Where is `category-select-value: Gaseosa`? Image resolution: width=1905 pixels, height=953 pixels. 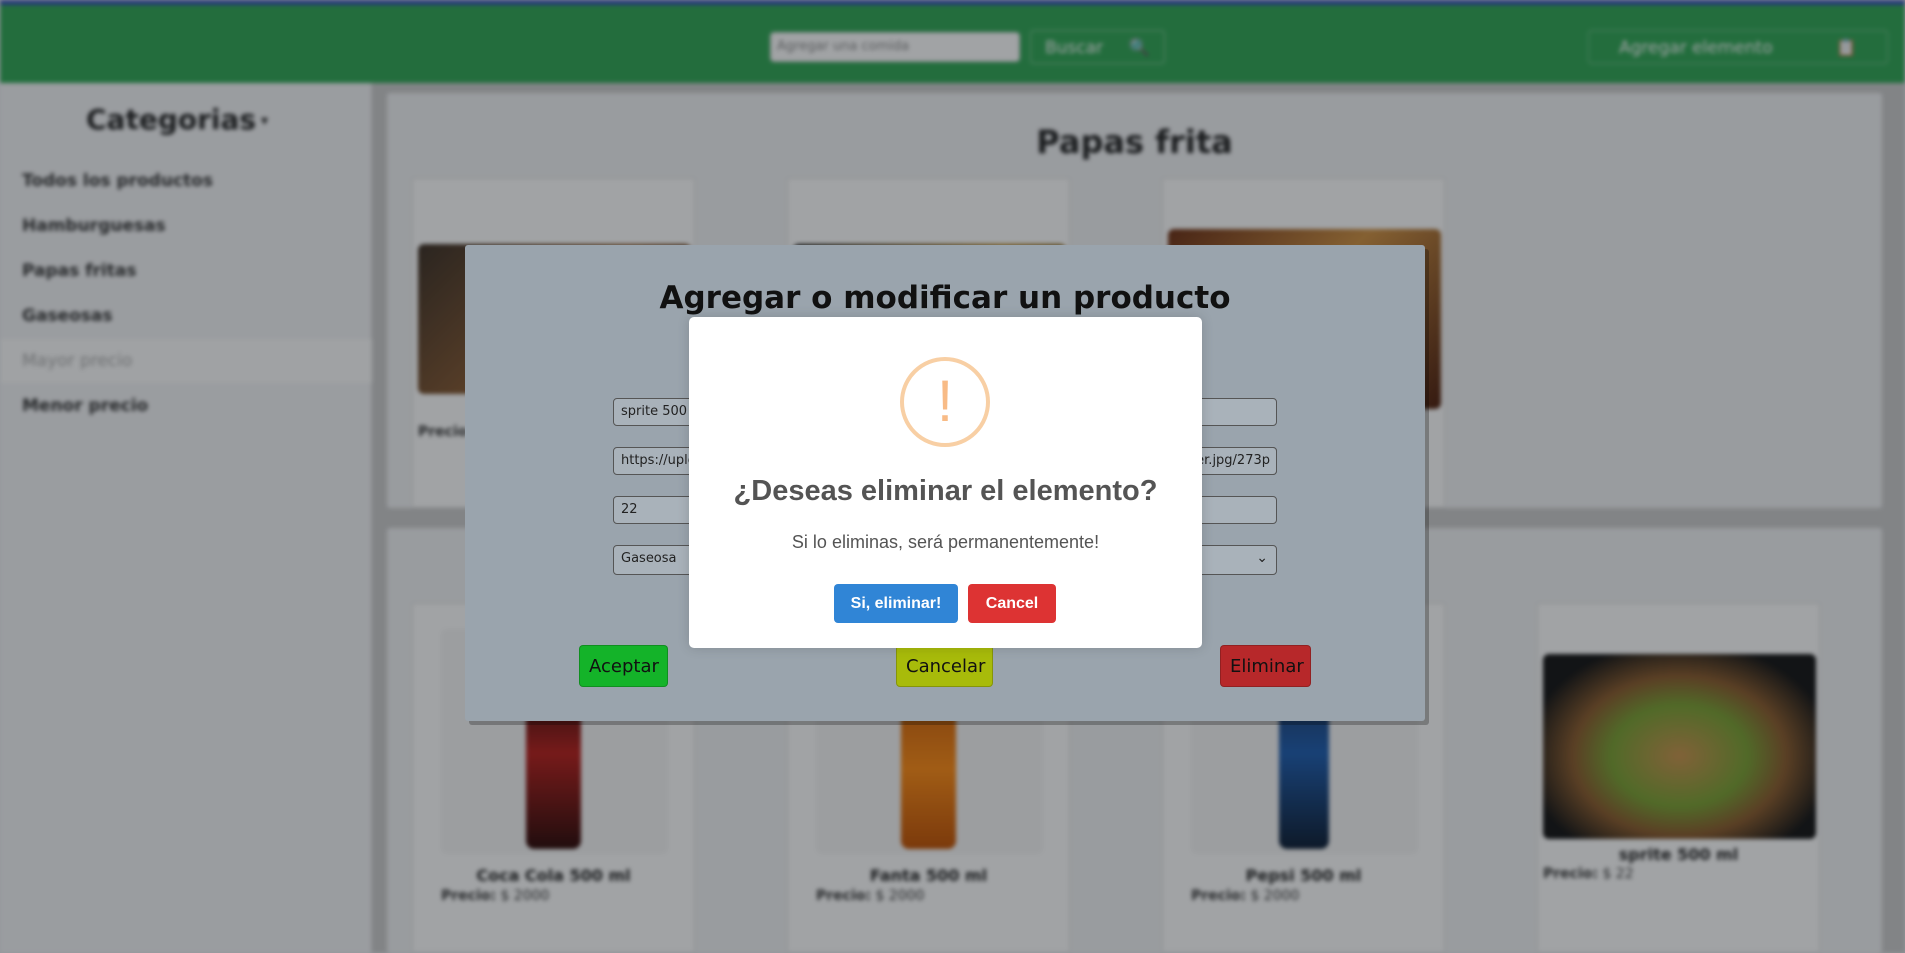 category-select-value: Gaseosa is located at coordinates (649, 558).